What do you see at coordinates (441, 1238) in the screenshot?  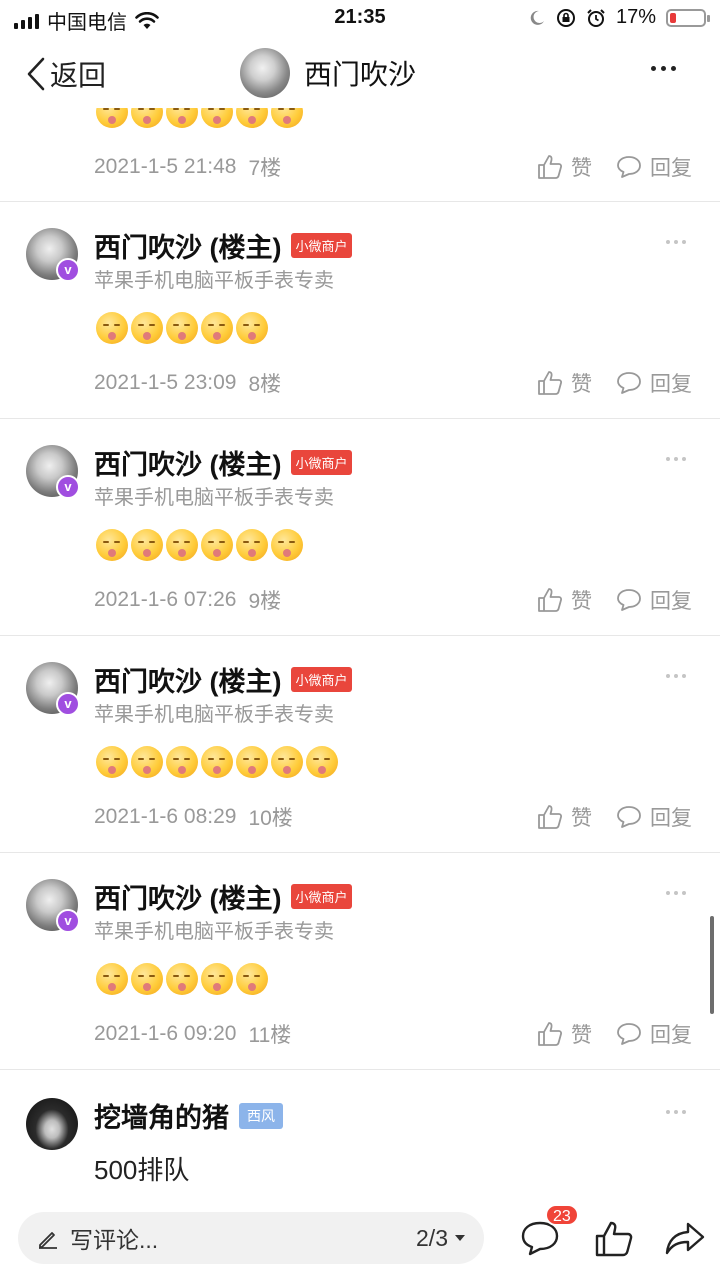 I see `page-selector: 2/3` at bounding box center [441, 1238].